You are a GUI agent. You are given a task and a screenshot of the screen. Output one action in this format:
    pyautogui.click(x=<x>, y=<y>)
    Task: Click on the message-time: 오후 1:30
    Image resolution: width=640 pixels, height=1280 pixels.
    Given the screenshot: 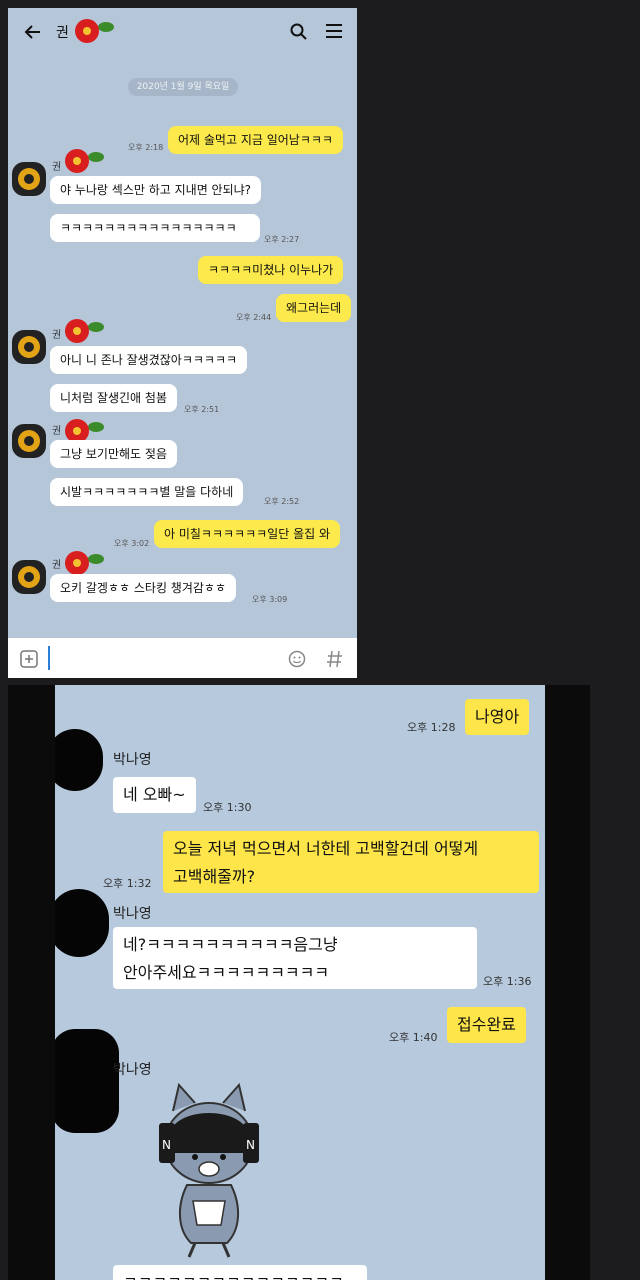 What is the action you would take?
    pyautogui.click(x=227, y=807)
    